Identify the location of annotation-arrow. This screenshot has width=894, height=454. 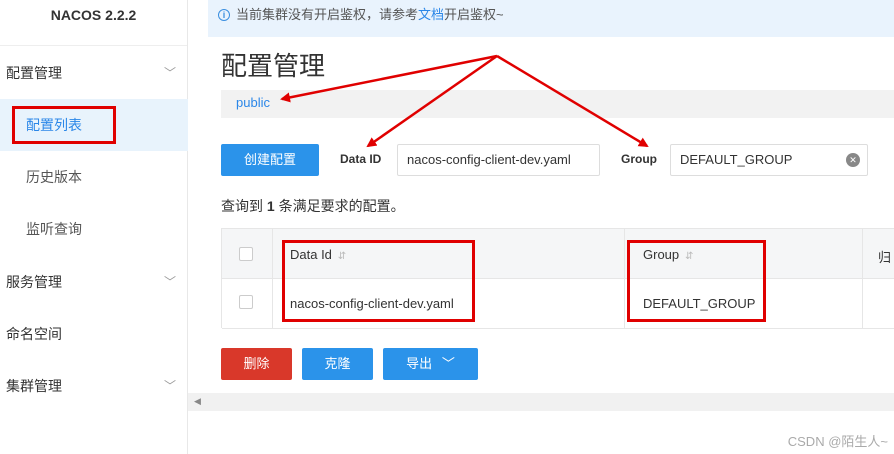
(572, 101).